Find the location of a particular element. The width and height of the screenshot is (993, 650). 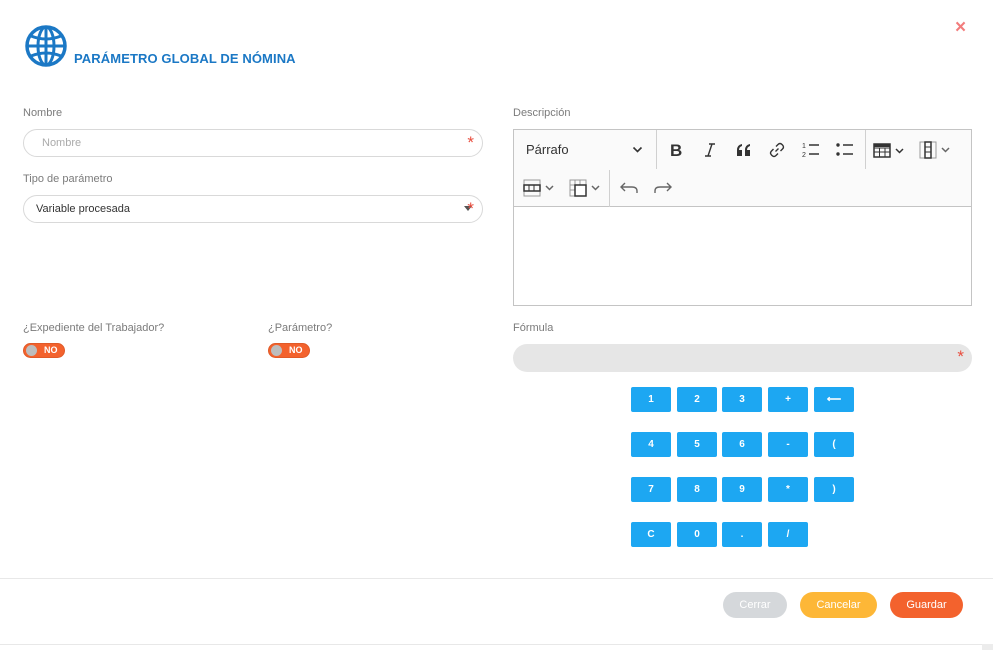

editor-toolbar: Párrafo B 12 is located at coordinates (742, 168).